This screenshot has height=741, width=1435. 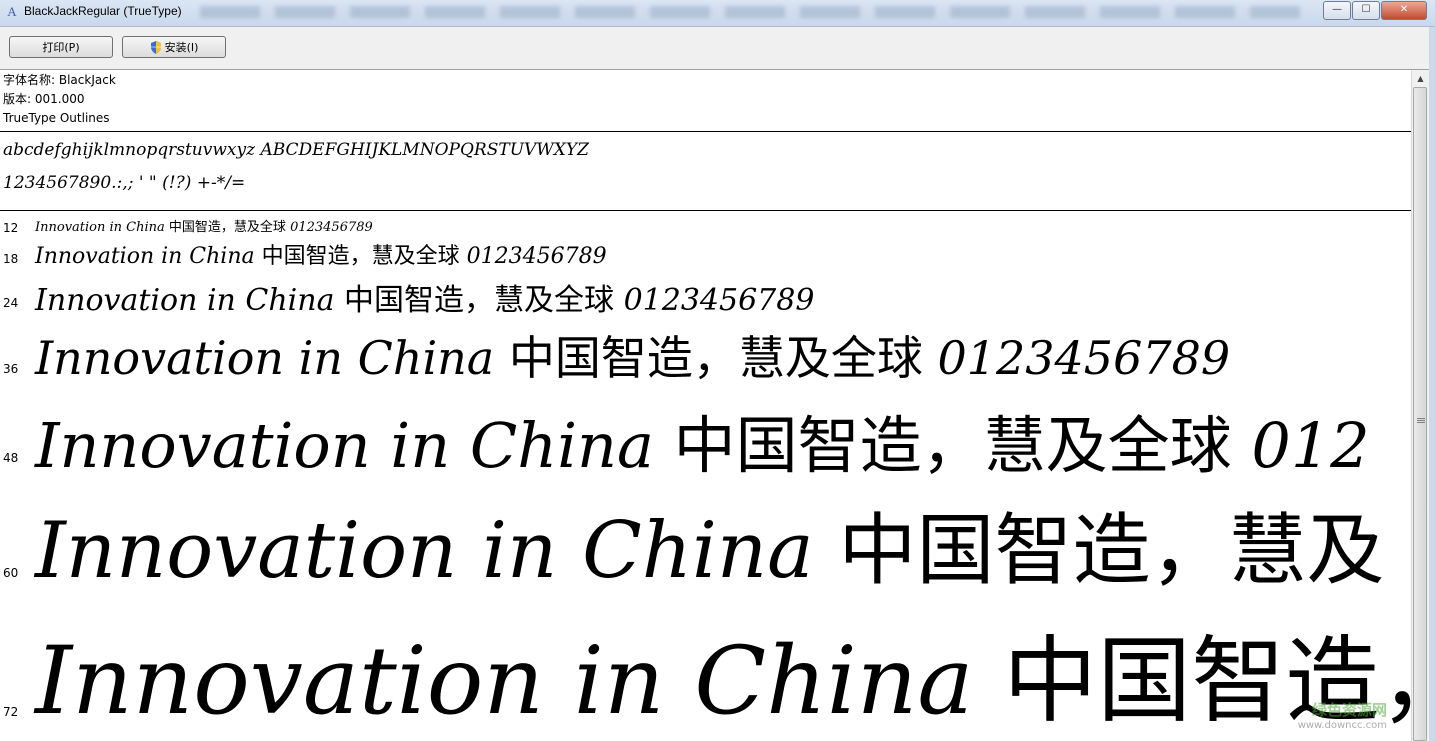 What do you see at coordinates (1420, 414) in the screenshot?
I see `scroll-thumb` at bounding box center [1420, 414].